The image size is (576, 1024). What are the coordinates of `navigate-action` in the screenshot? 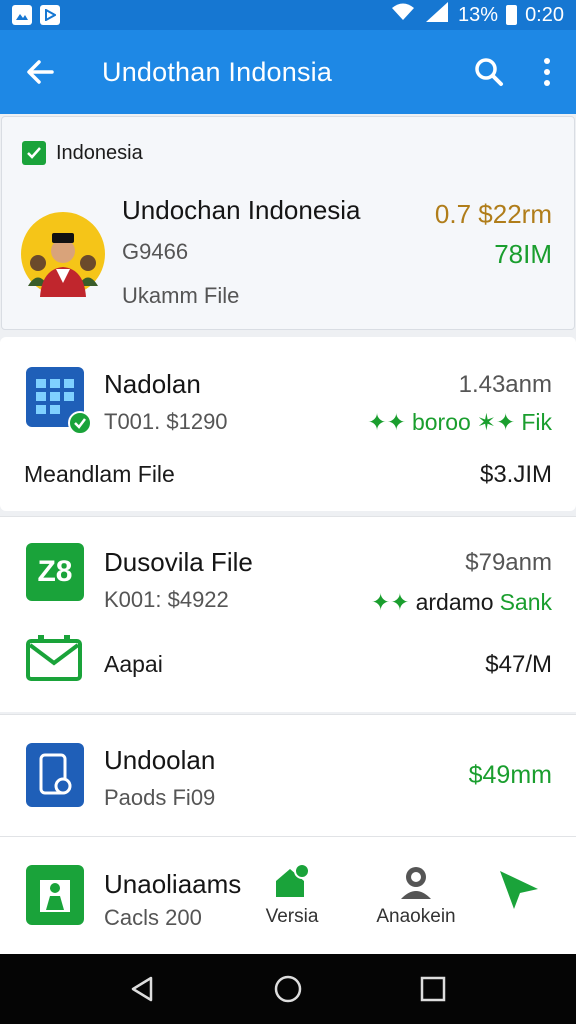 It's located at (519, 892).